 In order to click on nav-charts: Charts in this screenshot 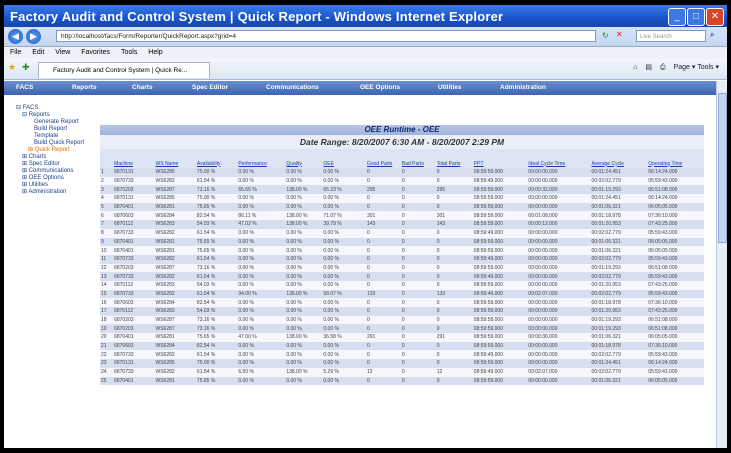, I will do `click(142, 87)`.